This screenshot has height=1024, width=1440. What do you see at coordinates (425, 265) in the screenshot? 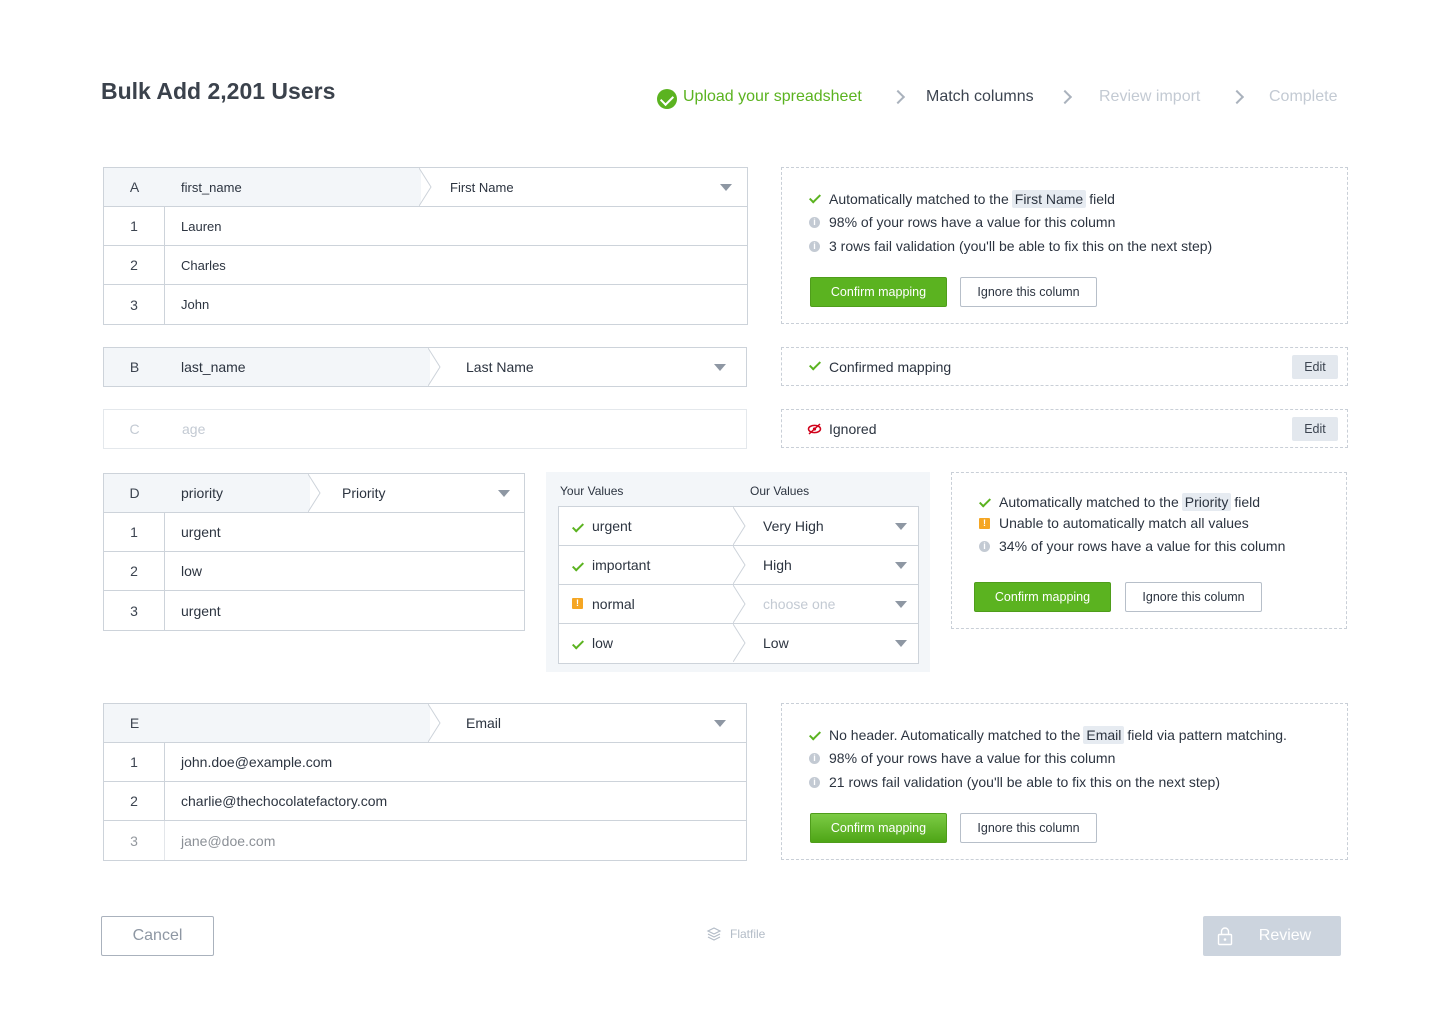
I see `table-row: 2 Charles` at bounding box center [425, 265].